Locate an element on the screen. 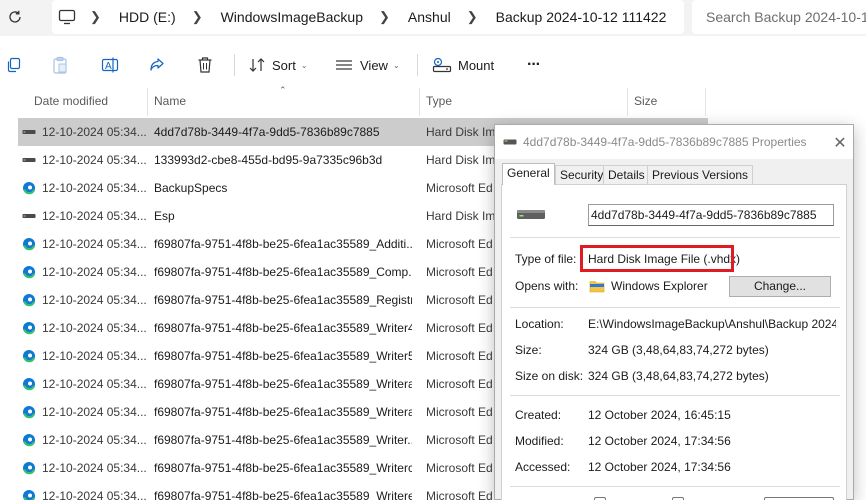 The height and width of the screenshot is (500, 866). column-header-name: Name is located at coordinates (170, 101).